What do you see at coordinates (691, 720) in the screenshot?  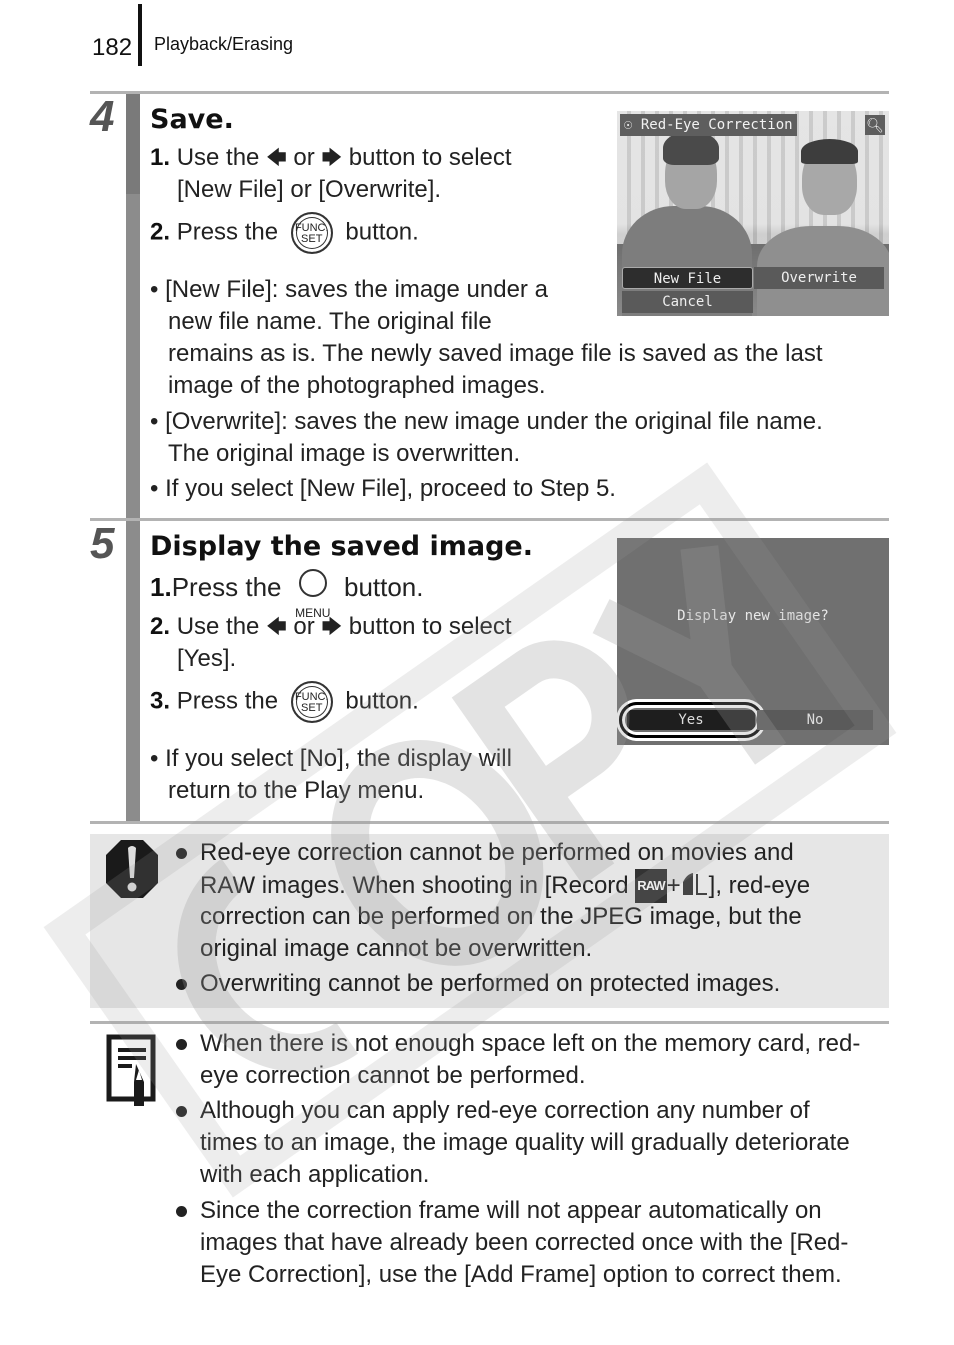 I see `selection-highlight` at bounding box center [691, 720].